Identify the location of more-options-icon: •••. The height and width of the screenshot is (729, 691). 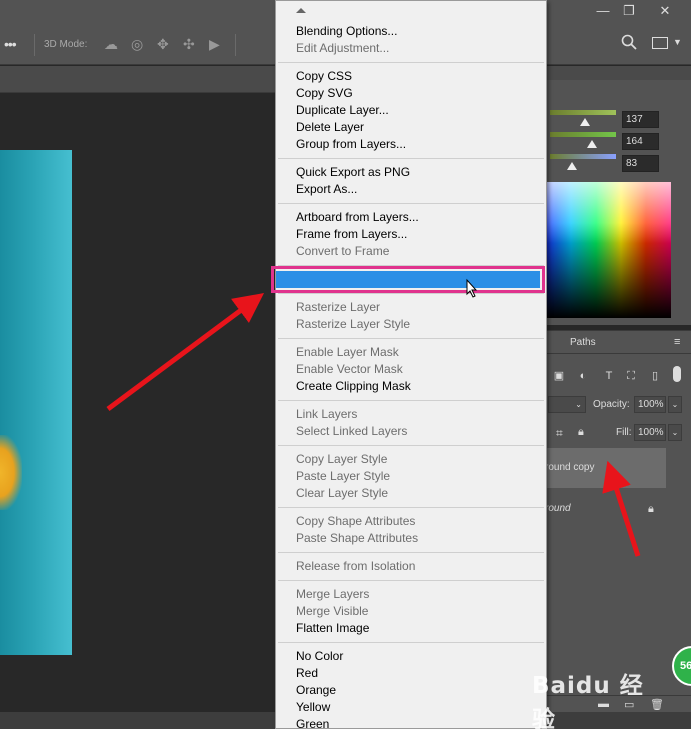
(10, 44).